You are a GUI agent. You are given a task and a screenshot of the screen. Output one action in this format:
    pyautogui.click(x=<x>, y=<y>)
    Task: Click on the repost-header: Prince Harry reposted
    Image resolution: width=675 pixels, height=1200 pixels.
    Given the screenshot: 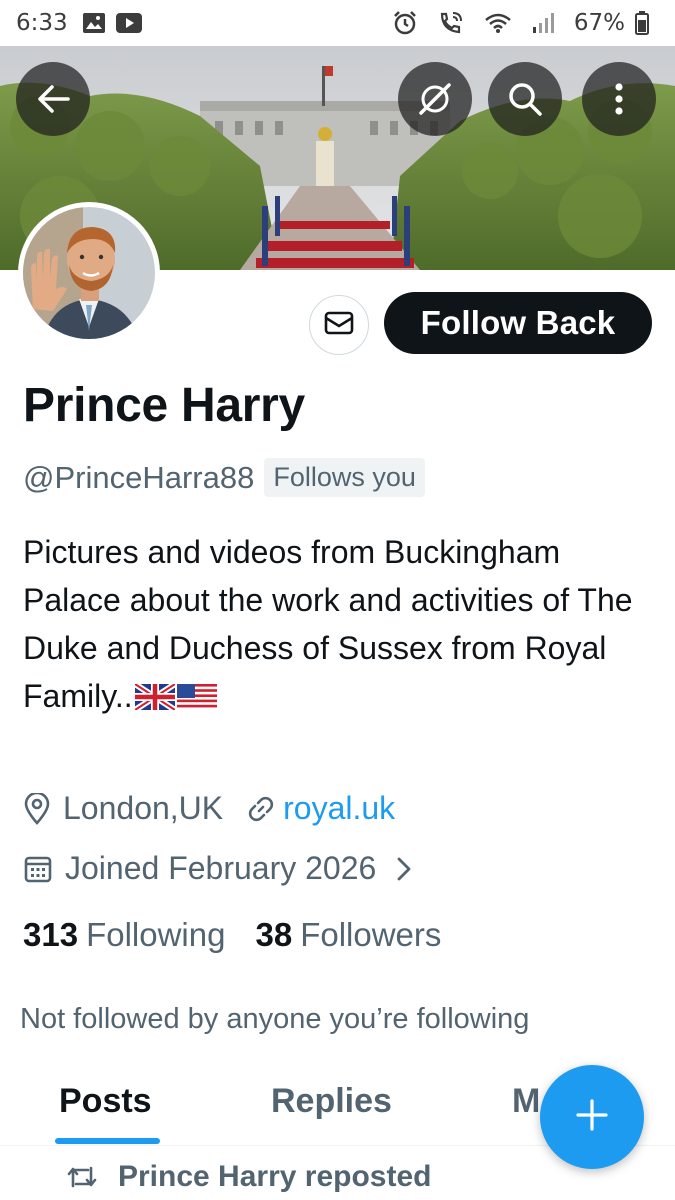 What is the action you would take?
    pyautogui.click(x=248, y=1177)
    